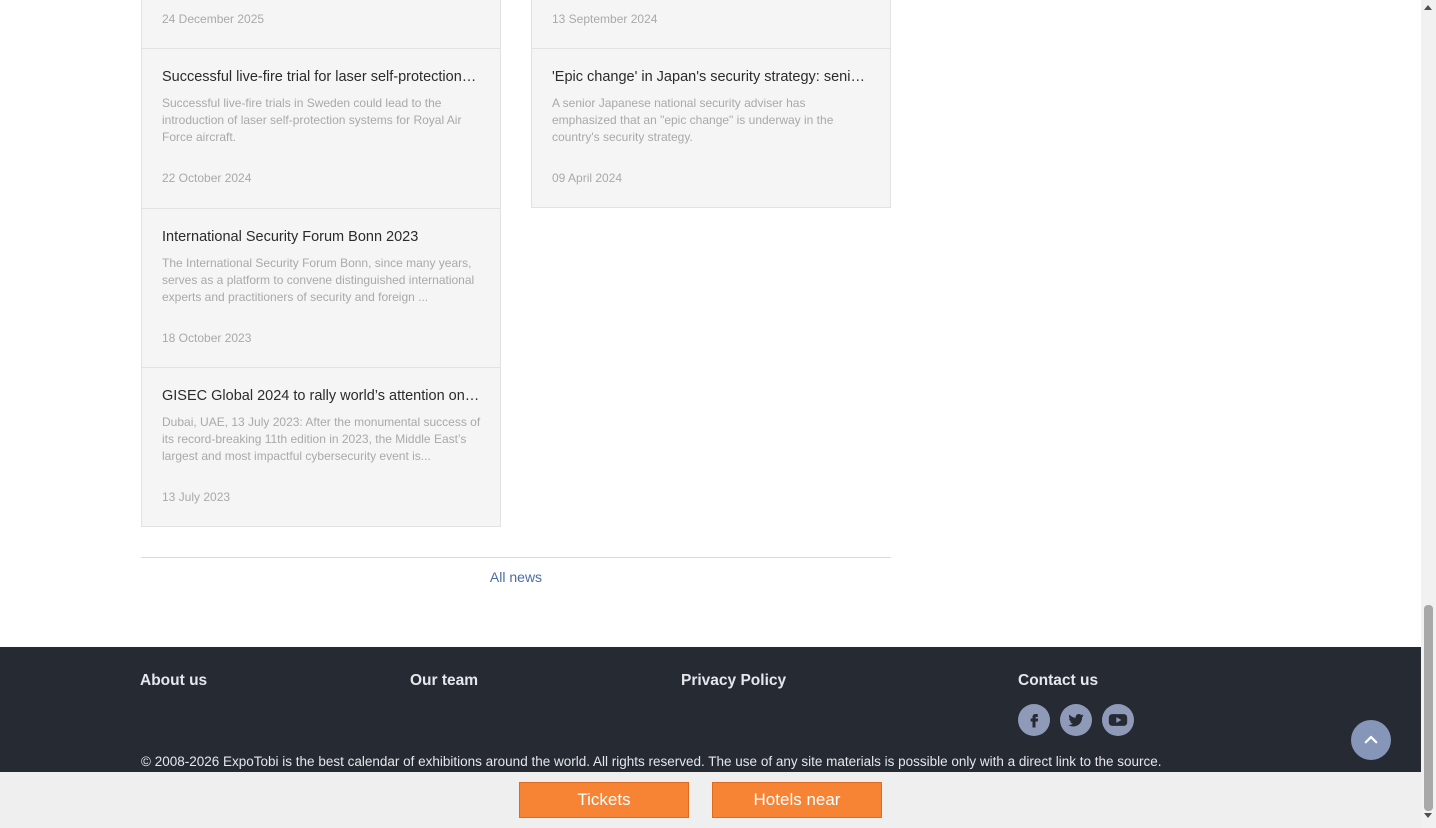  What do you see at coordinates (213, 19) in the screenshot?
I see `news-date: 24 December 2025` at bounding box center [213, 19].